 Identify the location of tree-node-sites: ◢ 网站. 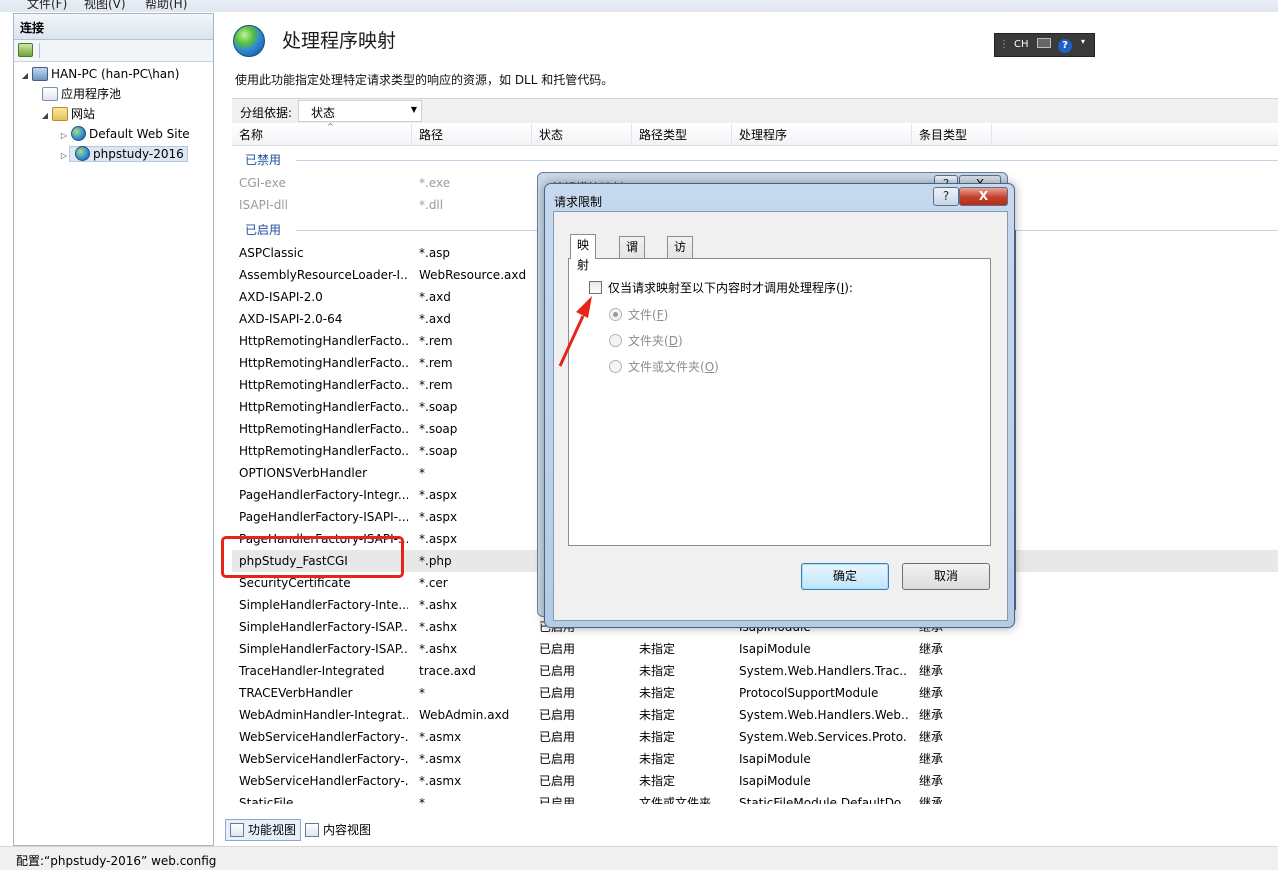
(67, 114).